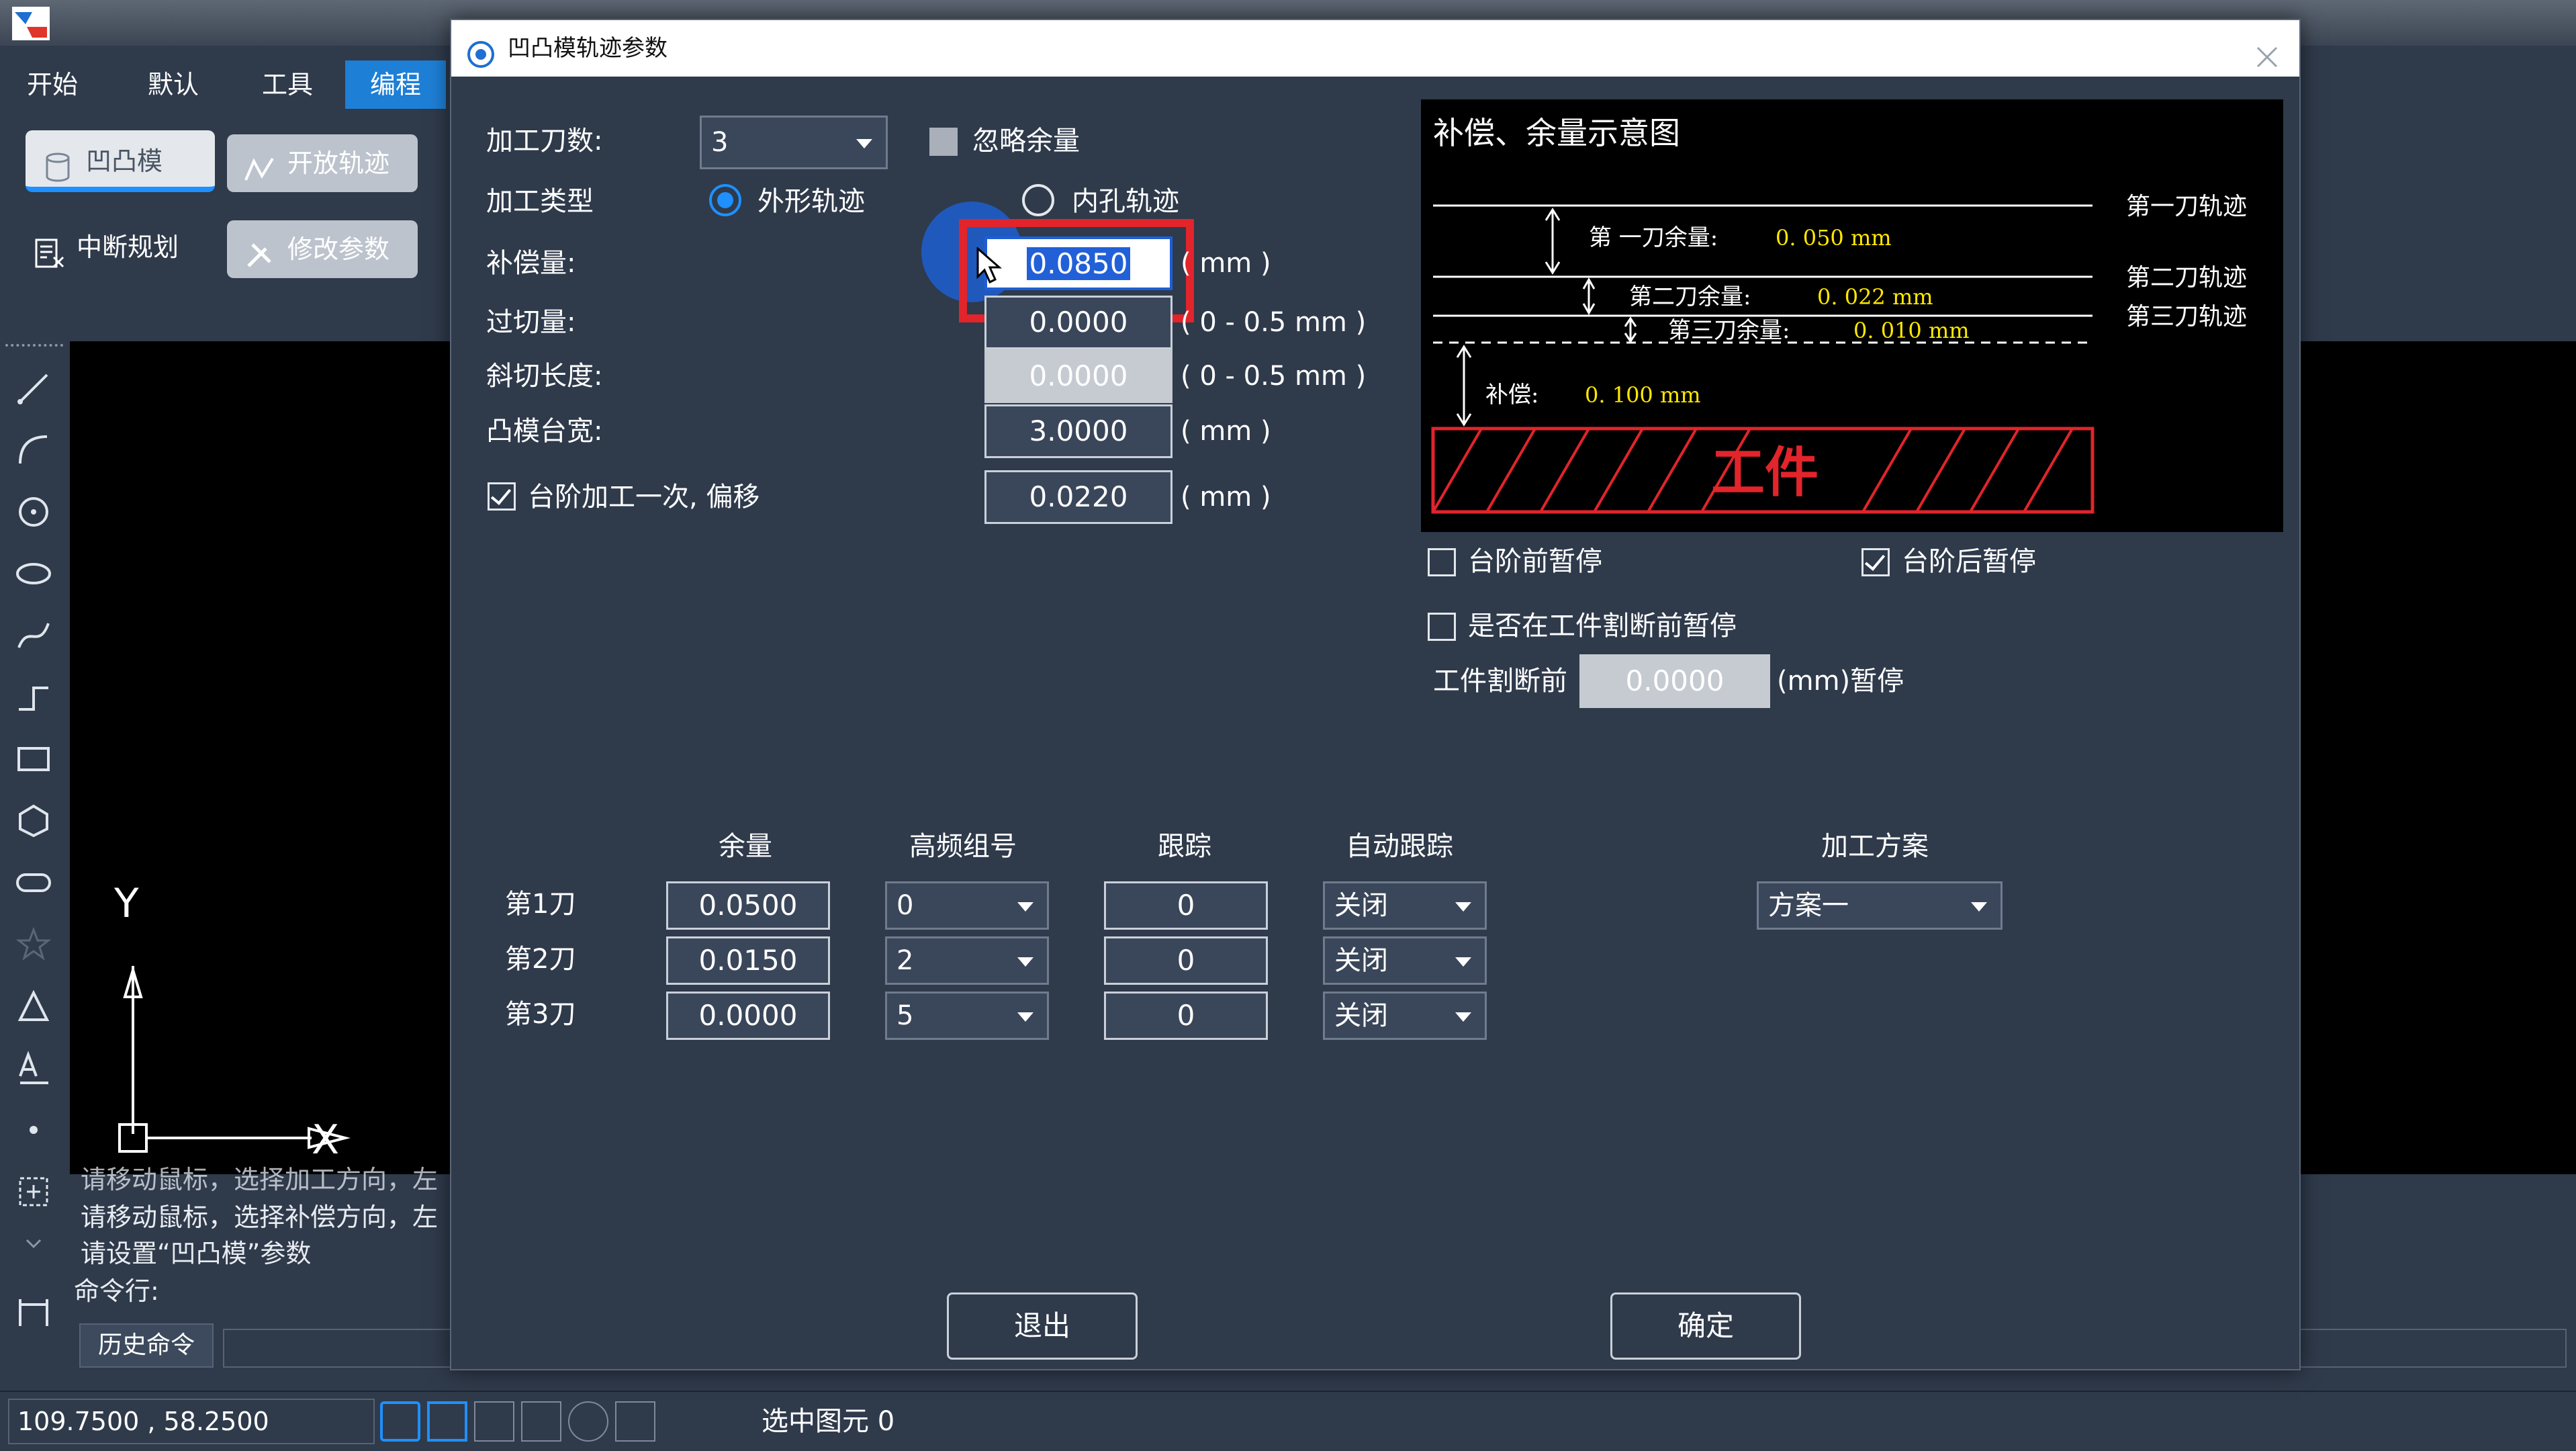 The width and height of the screenshot is (2576, 1451). I want to click on punch-step-width-unit: ( mm ), so click(1226, 431).